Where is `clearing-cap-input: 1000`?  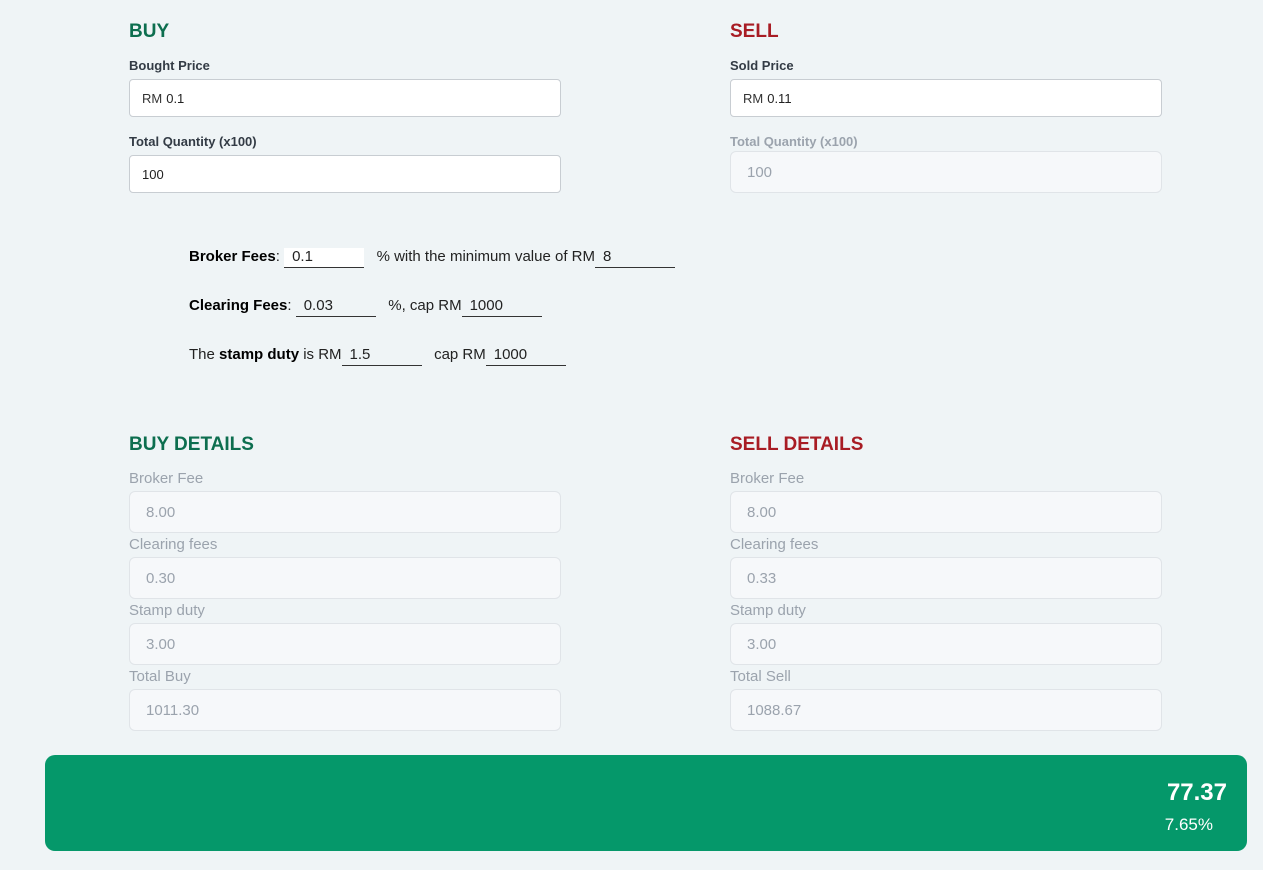
clearing-cap-input: 1000 is located at coordinates (501, 307).